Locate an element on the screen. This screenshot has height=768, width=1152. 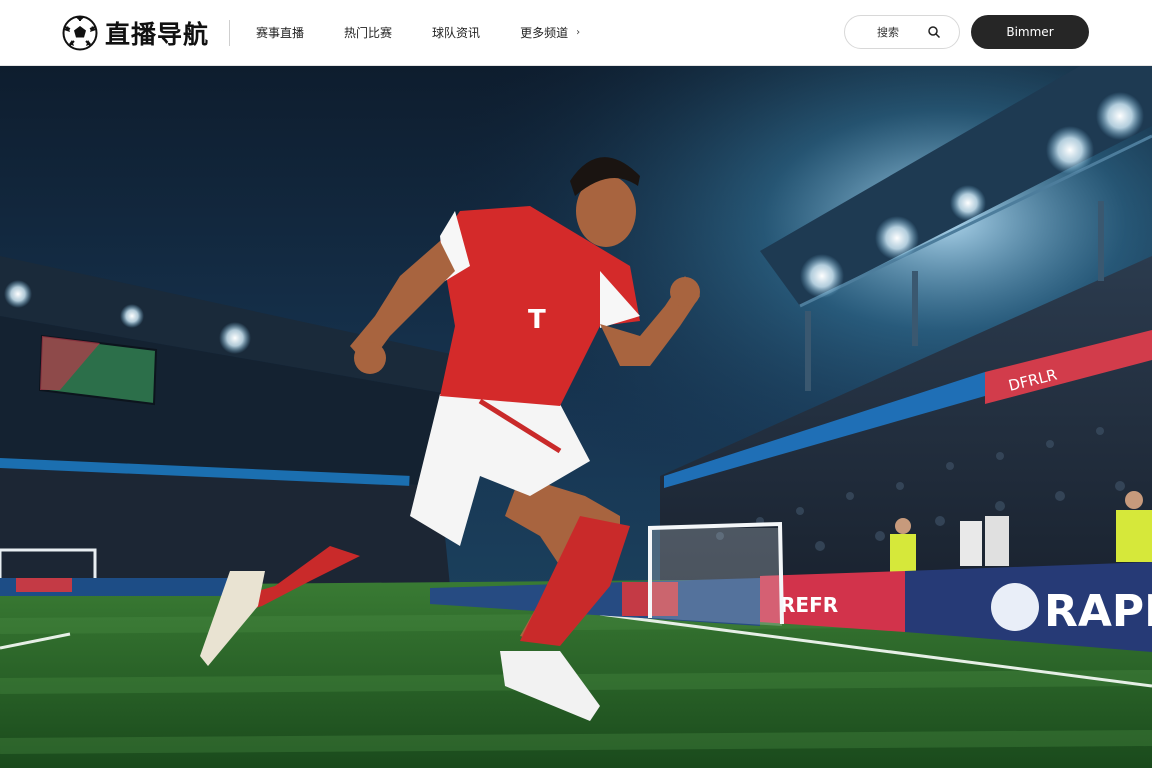
nav-item-label: 赛事直播 is located at coordinates (280, 33).